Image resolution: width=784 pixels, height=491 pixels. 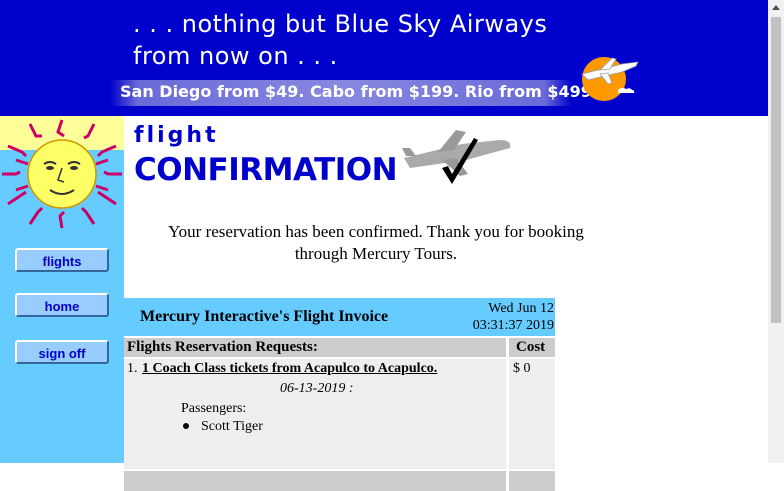 What do you see at coordinates (610, 79) in the screenshot?
I see `airline-logo-icon` at bounding box center [610, 79].